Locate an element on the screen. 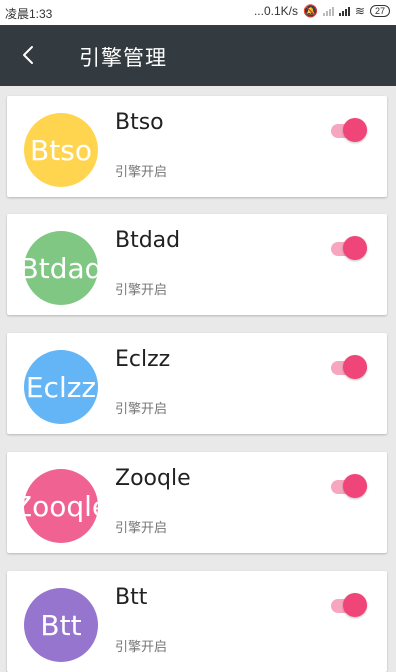 The height and width of the screenshot is (672, 396). signal-dim-icon is located at coordinates (328, 11).